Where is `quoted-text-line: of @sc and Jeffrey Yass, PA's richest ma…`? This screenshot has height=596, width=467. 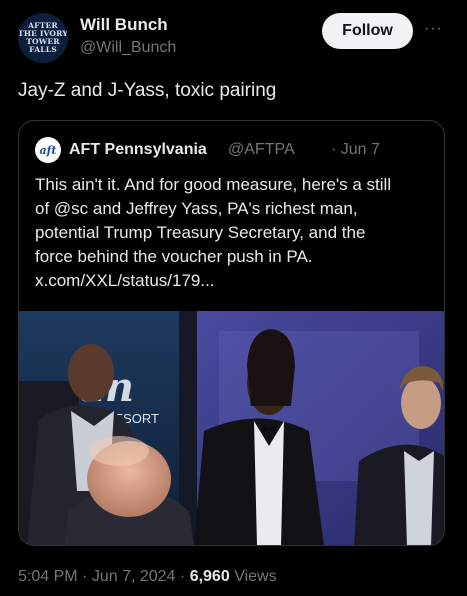 quoted-text-line: of @sc and Jeffrey Yass, PA's richest ma… is located at coordinates (196, 208).